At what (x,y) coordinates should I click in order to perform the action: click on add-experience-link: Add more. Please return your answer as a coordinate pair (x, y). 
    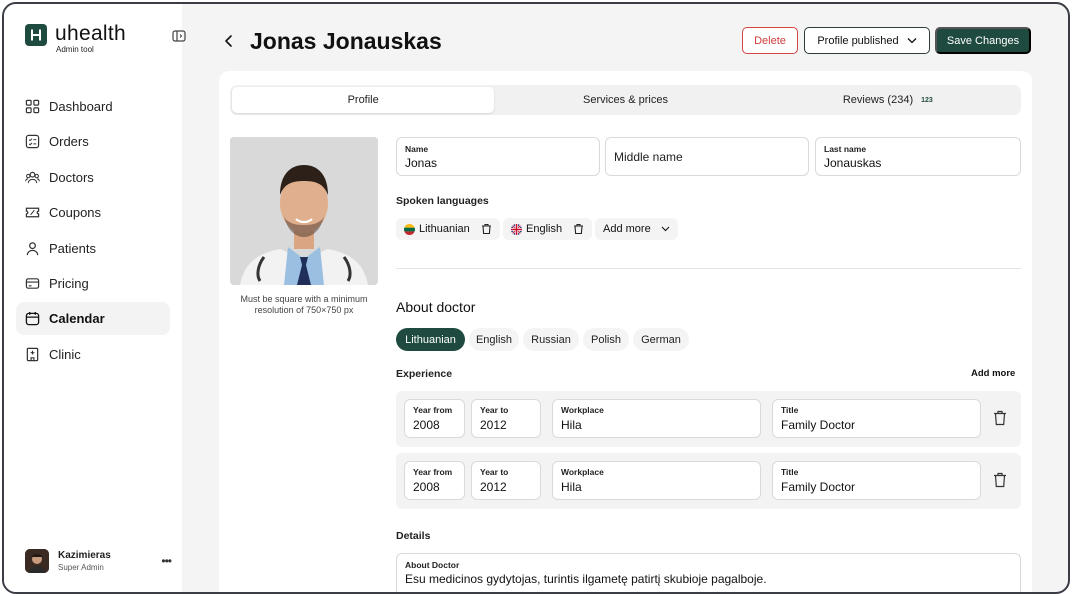
    Looking at the image, I should click on (993, 373).